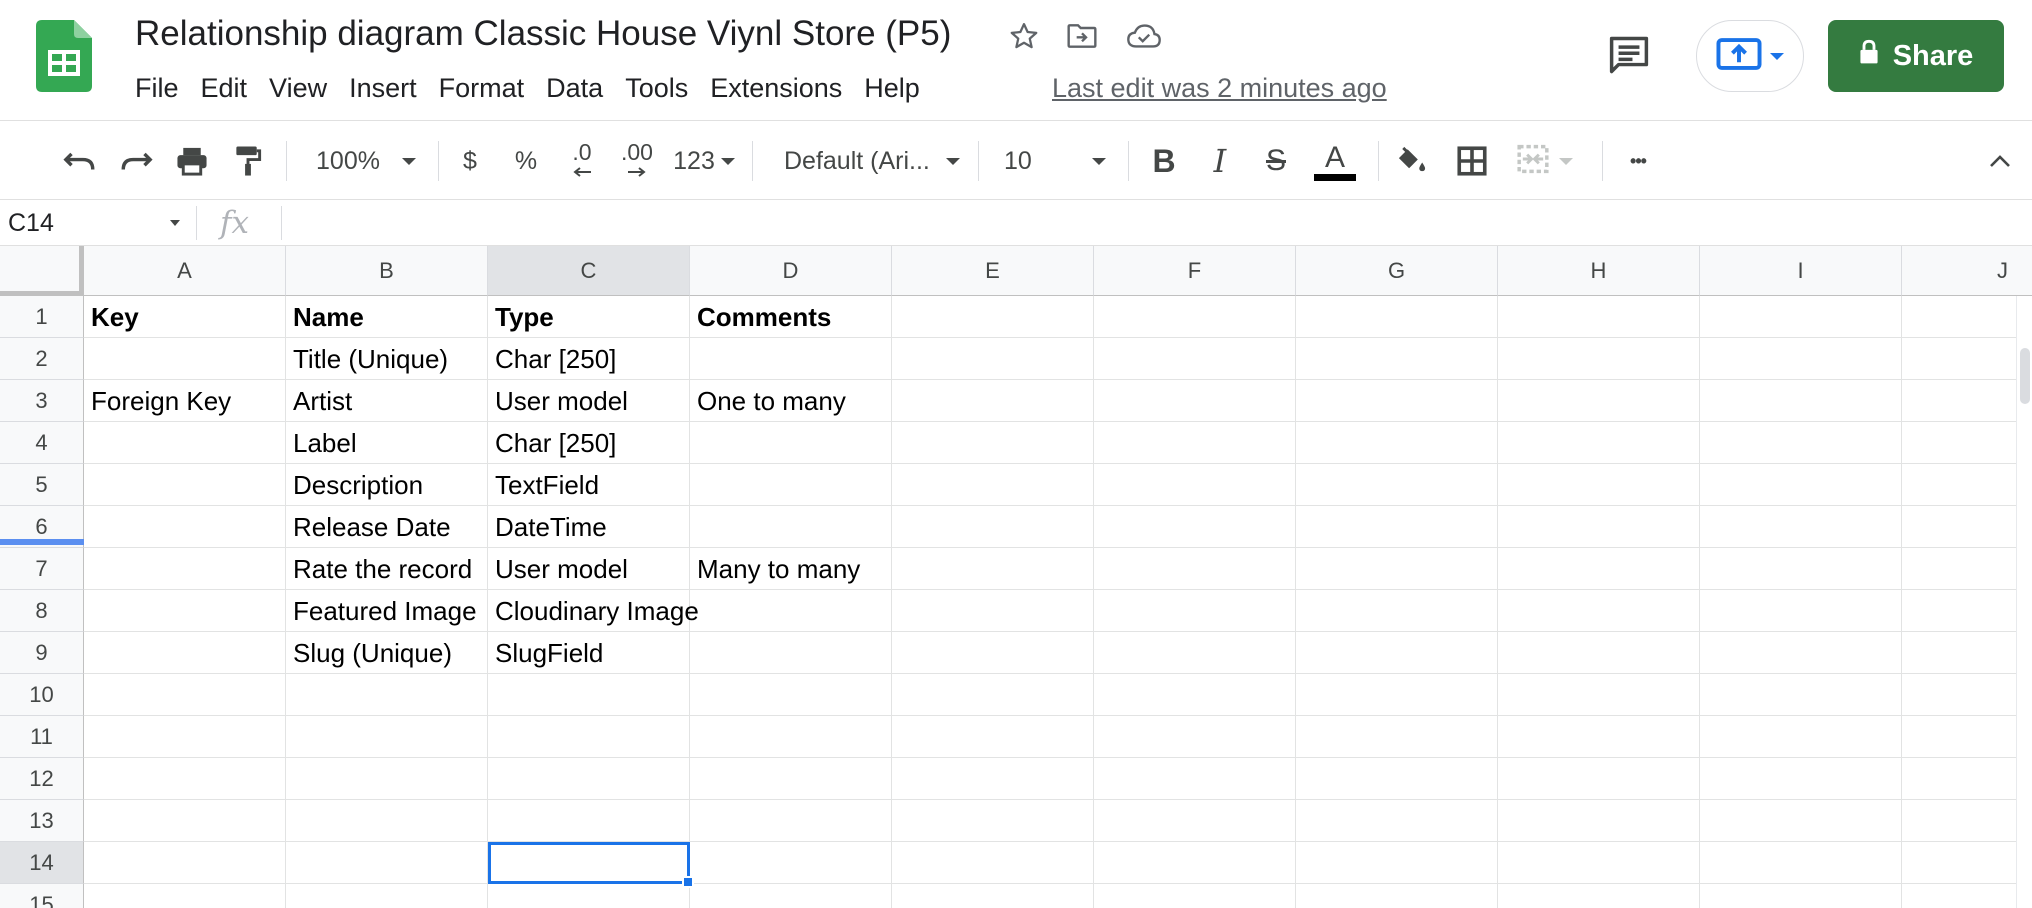 The height and width of the screenshot is (908, 2032). I want to click on format-percent-button: %, so click(526, 161).